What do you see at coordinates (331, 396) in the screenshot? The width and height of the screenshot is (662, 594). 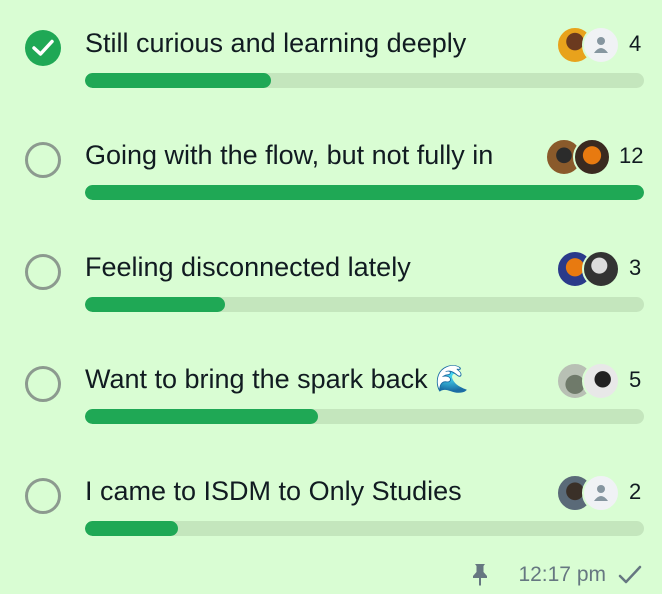 I see `poll-option: Want to bring the spark back 🌊 5` at bounding box center [331, 396].